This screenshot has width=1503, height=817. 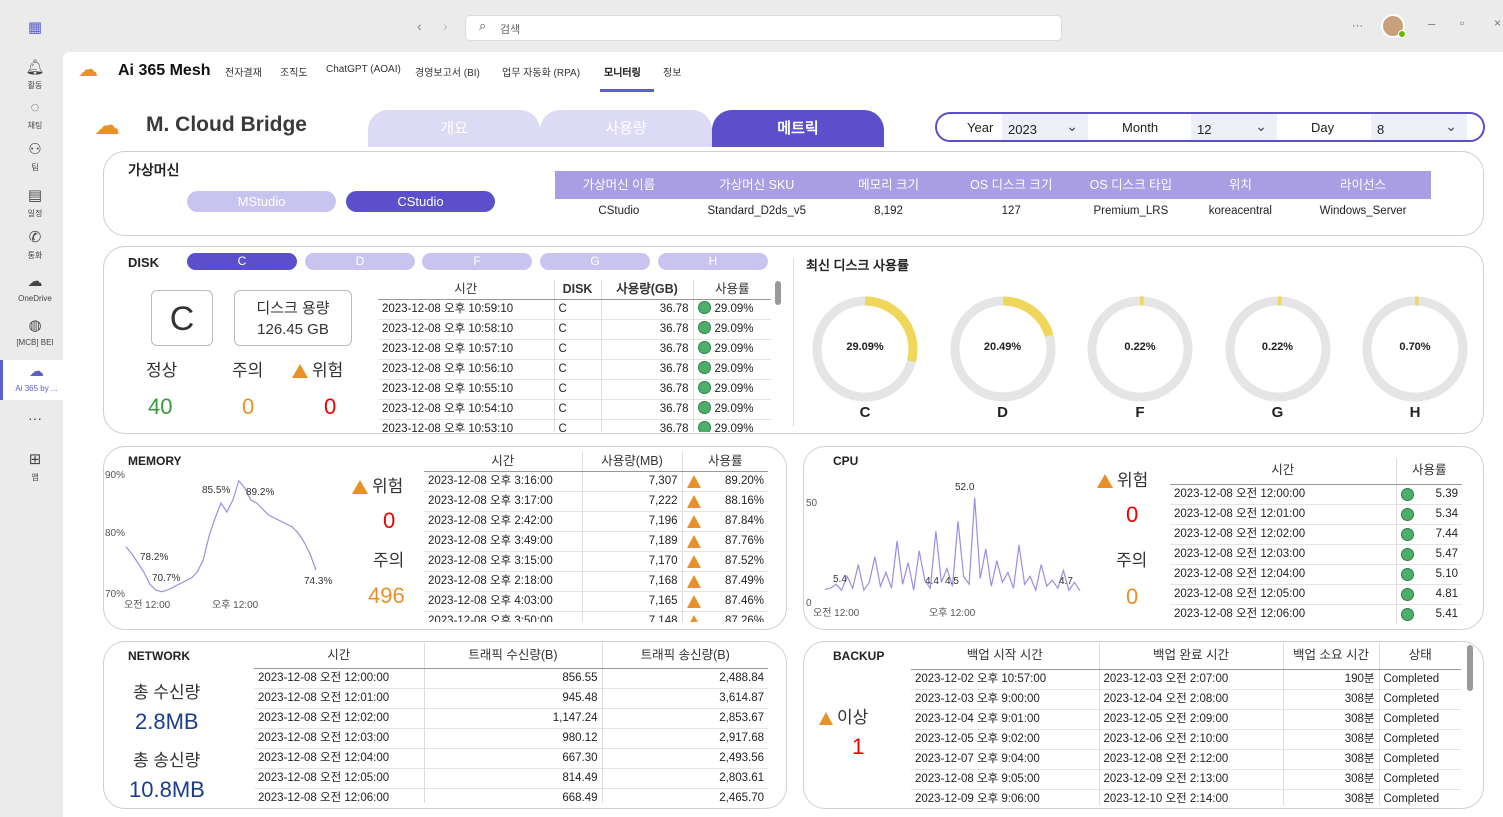 I want to click on nav-monitoring: 모니터링, so click(x=622, y=71).